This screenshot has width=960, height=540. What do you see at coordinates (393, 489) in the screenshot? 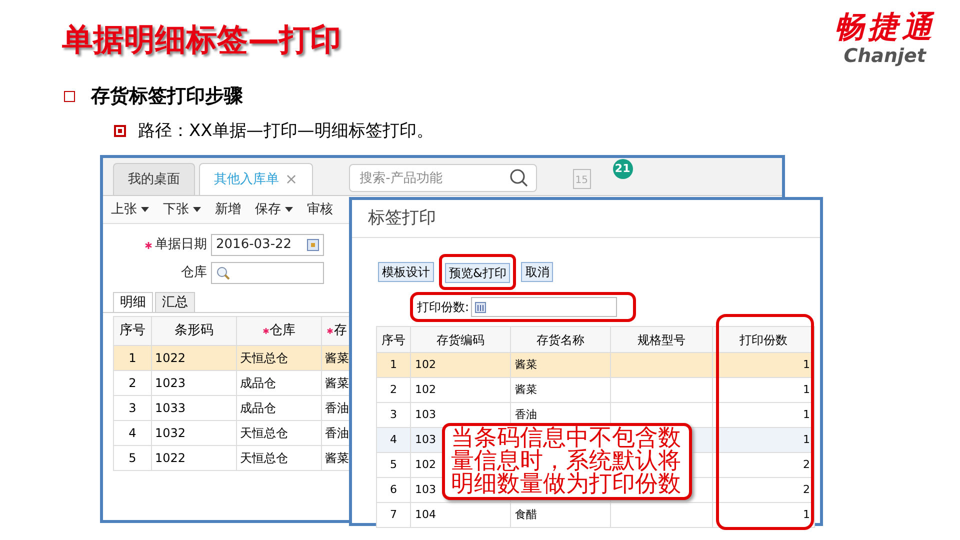
I see `table-cell: 6` at bounding box center [393, 489].